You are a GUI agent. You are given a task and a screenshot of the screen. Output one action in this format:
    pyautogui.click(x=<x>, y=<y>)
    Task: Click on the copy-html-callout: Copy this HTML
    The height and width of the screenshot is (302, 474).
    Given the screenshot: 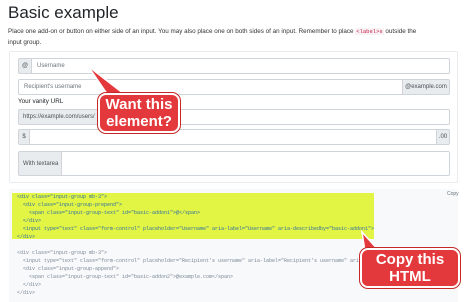 What is the action you would take?
    pyautogui.click(x=410, y=268)
    